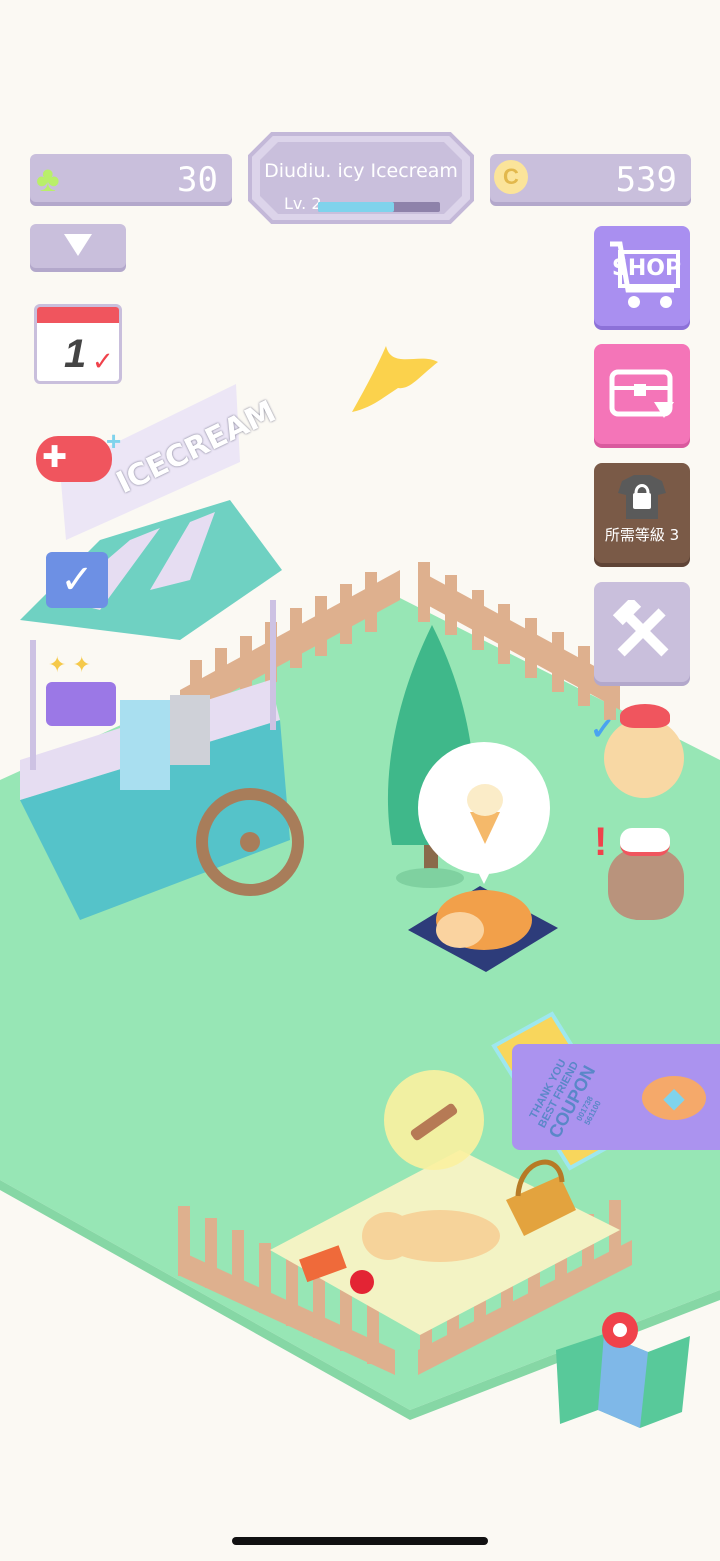 This screenshot has height=1561, width=720. I want to click on task-check-button: ✓, so click(78, 578).